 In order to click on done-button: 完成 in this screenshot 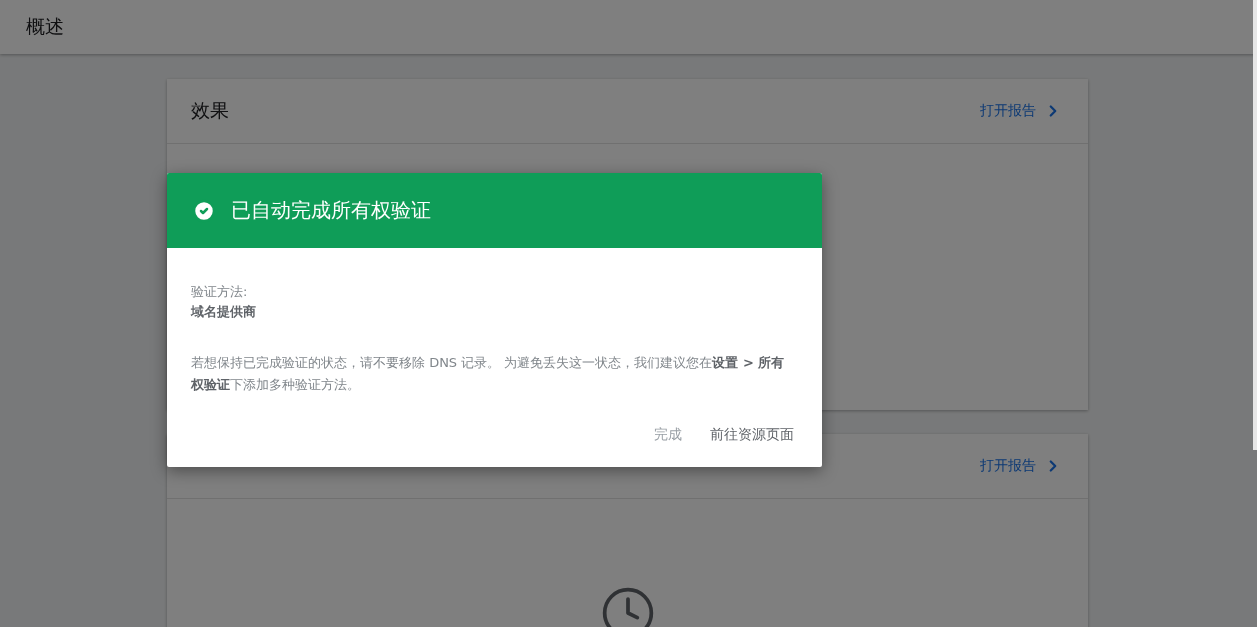, I will do `click(668, 435)`.